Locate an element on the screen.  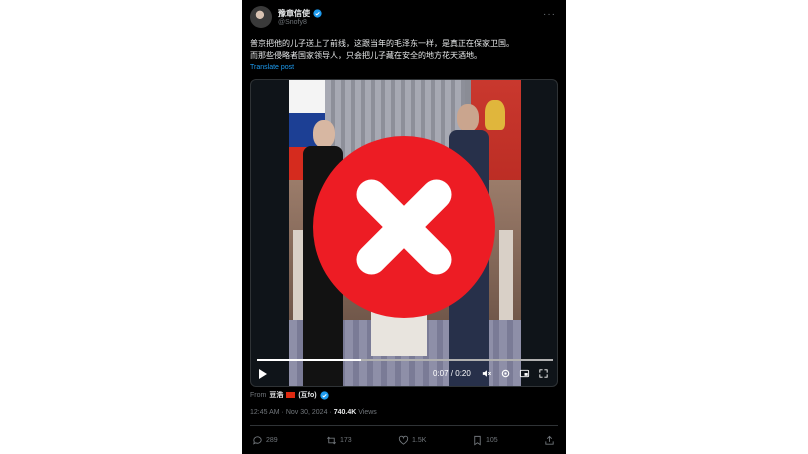
from-label: From is located at coordinates (258, 395).